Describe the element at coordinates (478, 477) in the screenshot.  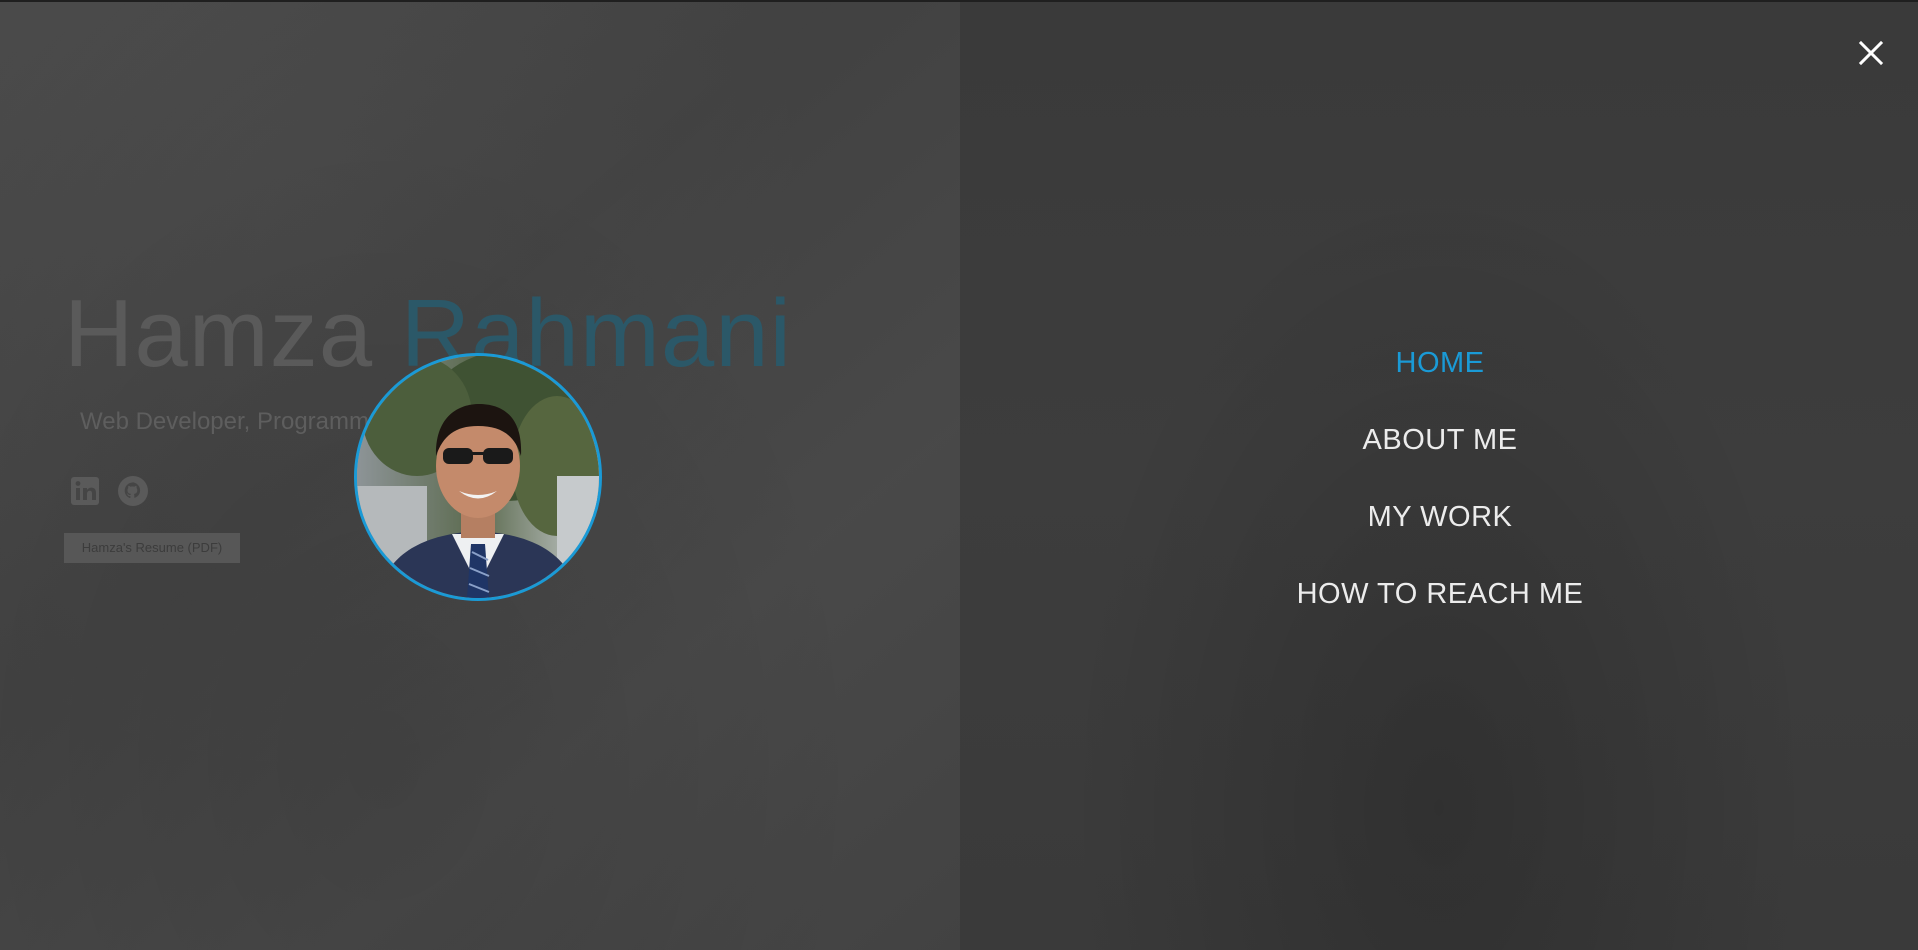
I see `avatar` at that location.